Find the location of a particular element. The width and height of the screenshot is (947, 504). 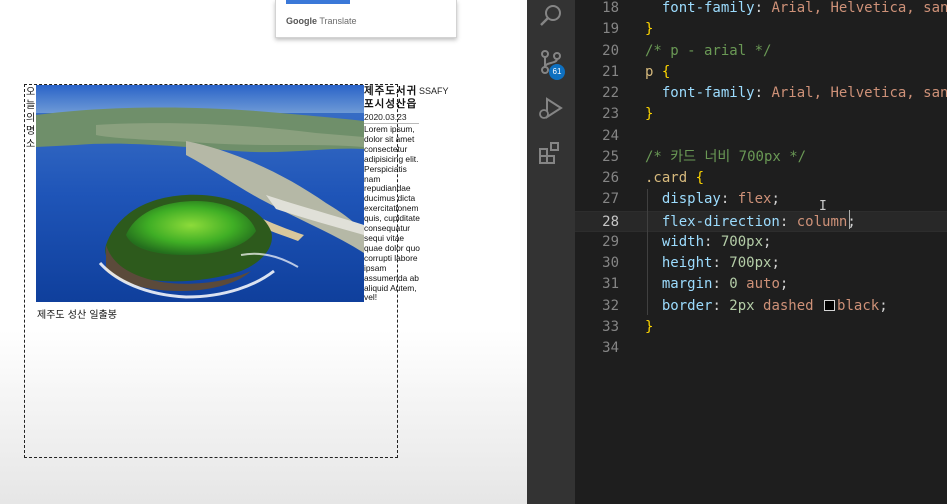

code-line: 34 is located at coordinates (761, 348).